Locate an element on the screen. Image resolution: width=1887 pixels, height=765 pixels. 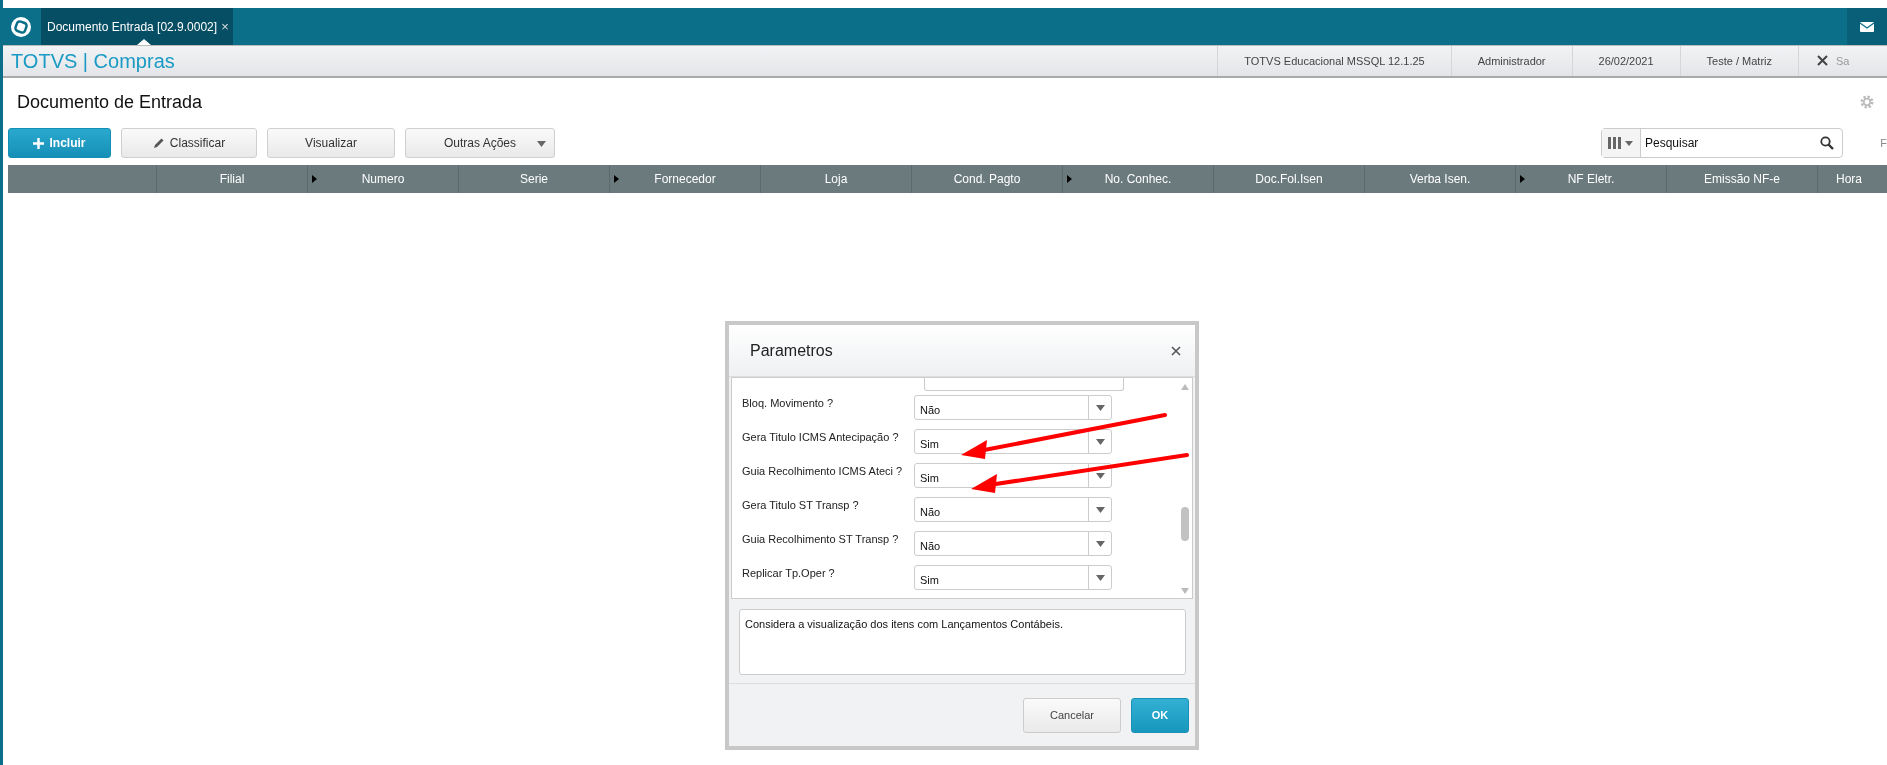
column-header: Serie is located at coordinates (534, 179).